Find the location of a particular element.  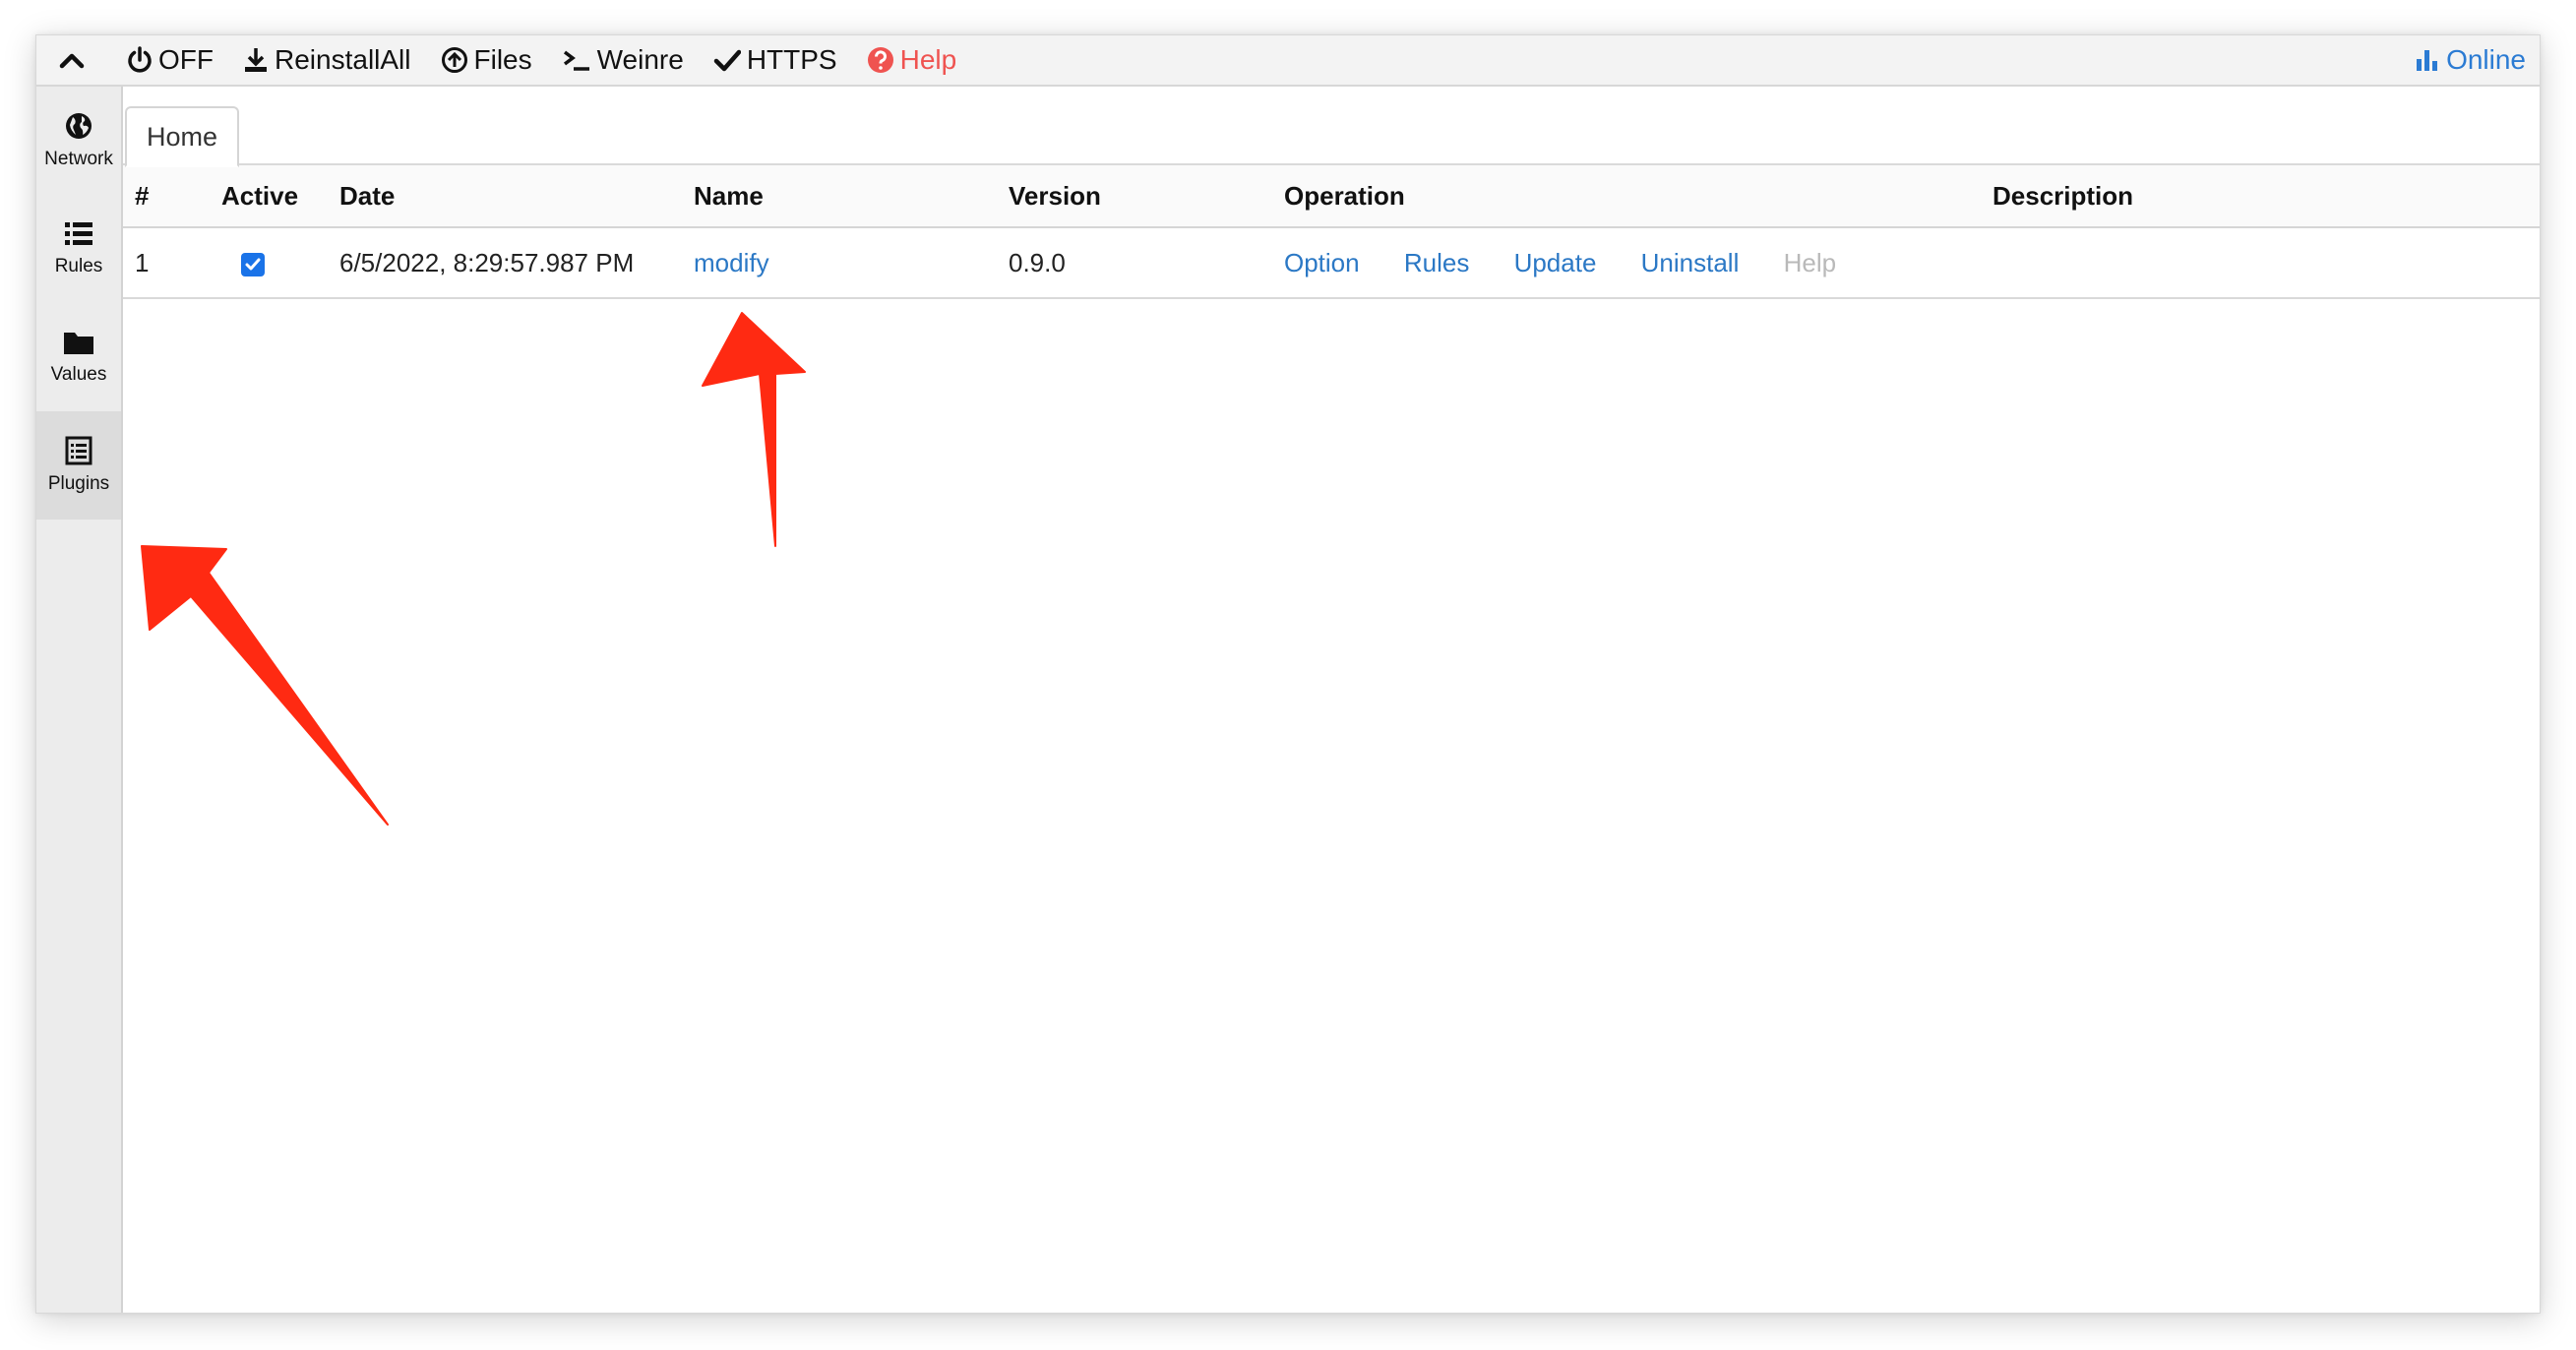

sidebar-item-values: Values is located at coordinates (78, 357).